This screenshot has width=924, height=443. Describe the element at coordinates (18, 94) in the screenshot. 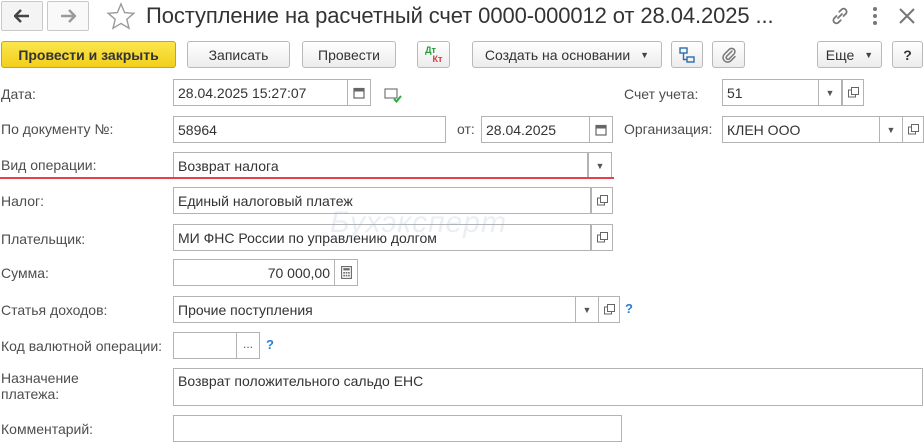

I see `date-label: Дата:` at that location.